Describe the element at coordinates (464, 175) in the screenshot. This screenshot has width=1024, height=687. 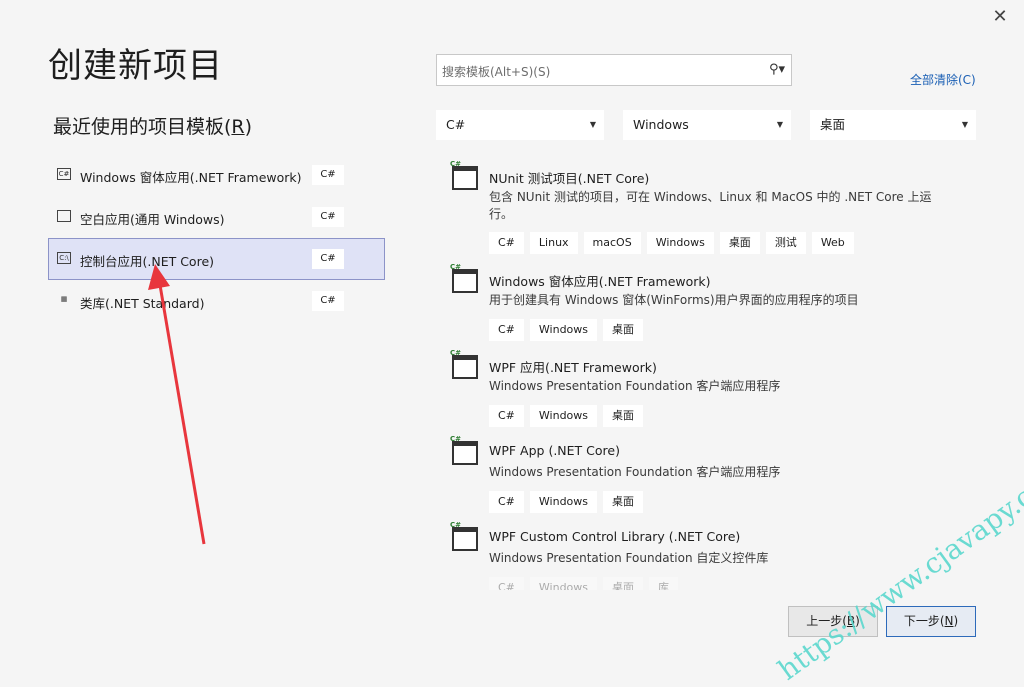
I see `test-project-icon: C#` at that location.